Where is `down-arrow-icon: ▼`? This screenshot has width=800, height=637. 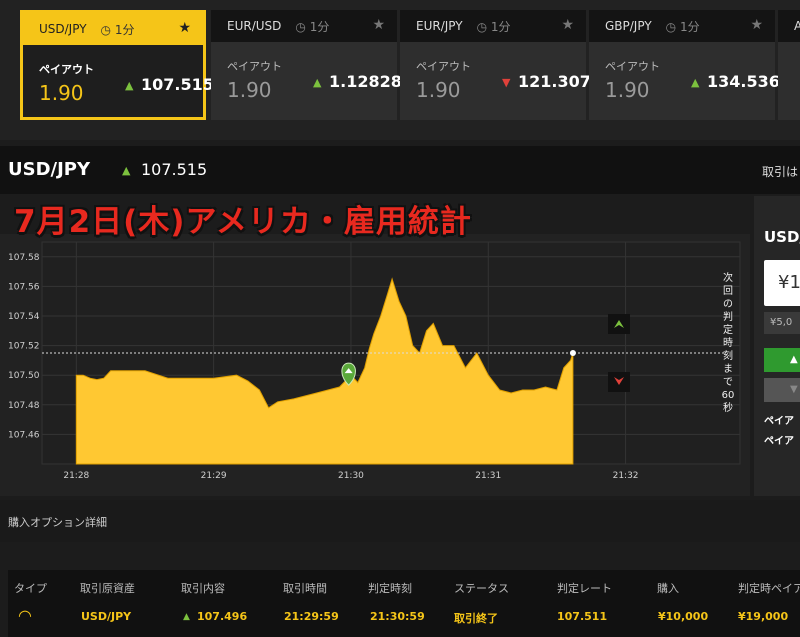 down-arrow-icon: ▼ is located at coordinates (506, 82).